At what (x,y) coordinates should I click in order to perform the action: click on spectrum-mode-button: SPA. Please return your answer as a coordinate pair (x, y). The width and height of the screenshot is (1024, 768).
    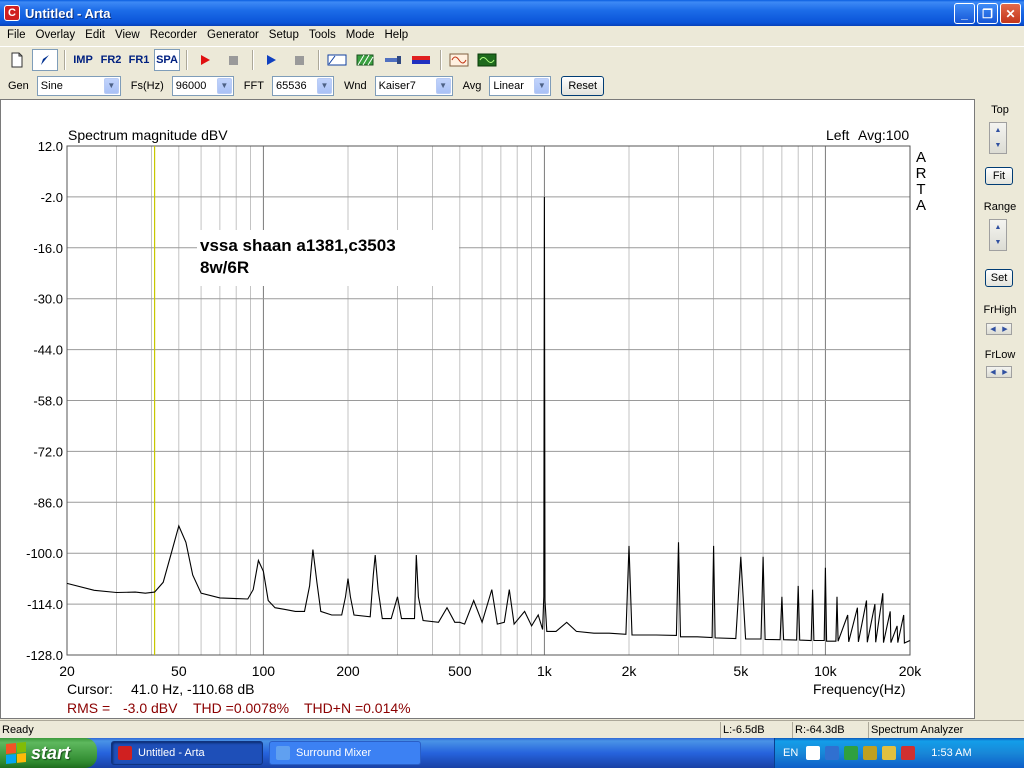
    Looking at the image, I should click on (167, 59).